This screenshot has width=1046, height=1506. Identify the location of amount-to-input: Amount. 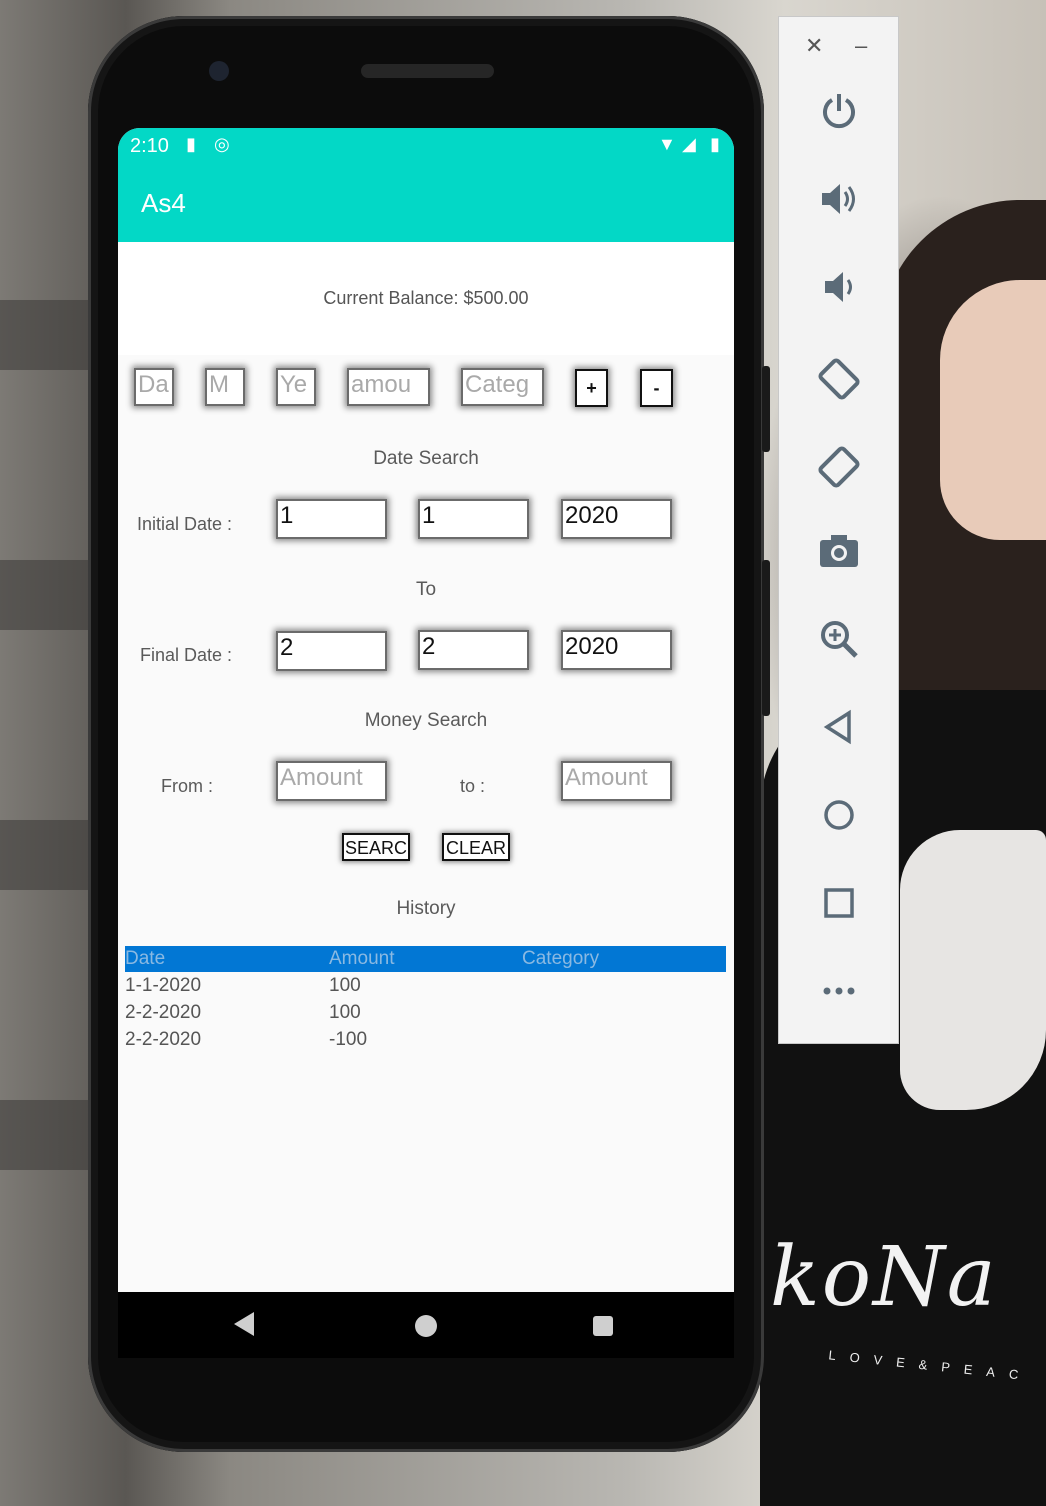
(616, 781).